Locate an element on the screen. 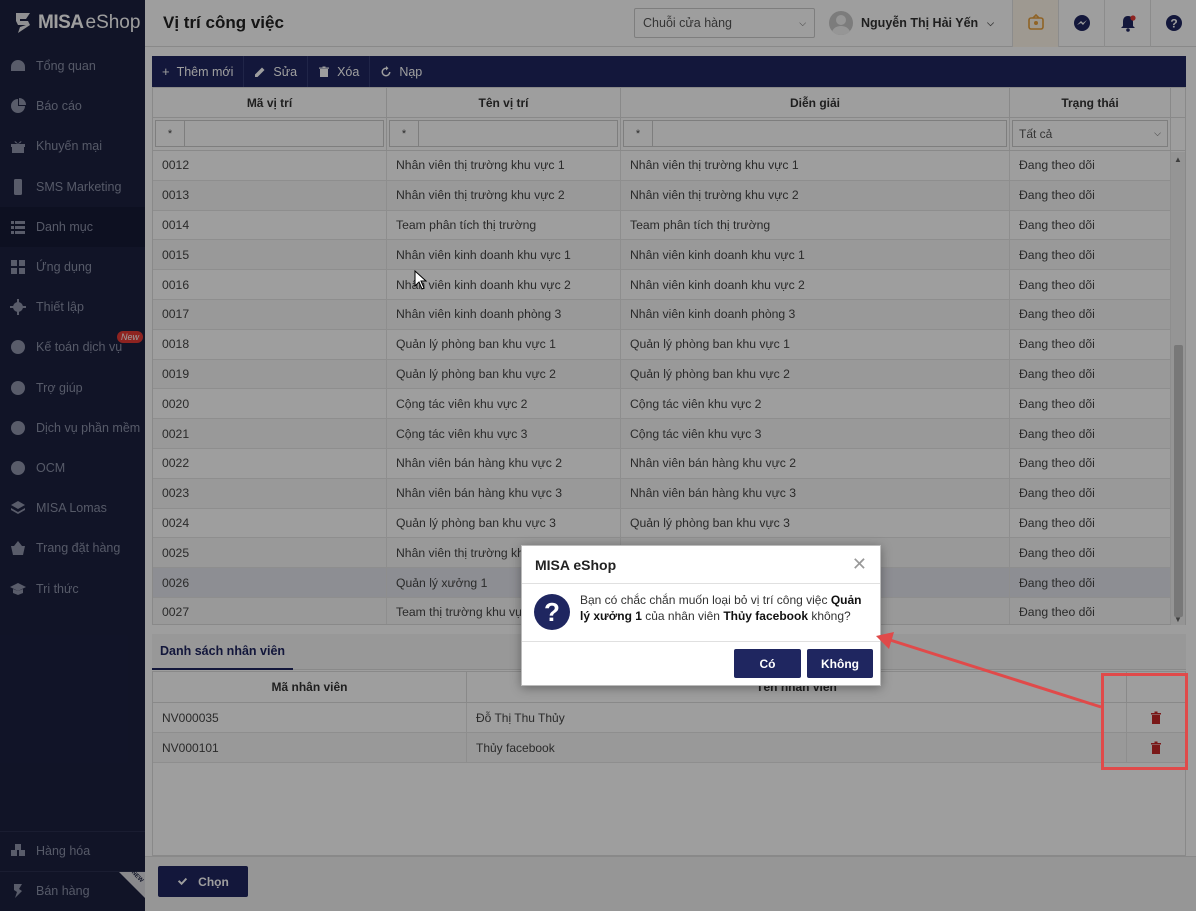 This screenshot has width=1196, height=911. mouse-cursor-icon is located at coordinates (421, 280).